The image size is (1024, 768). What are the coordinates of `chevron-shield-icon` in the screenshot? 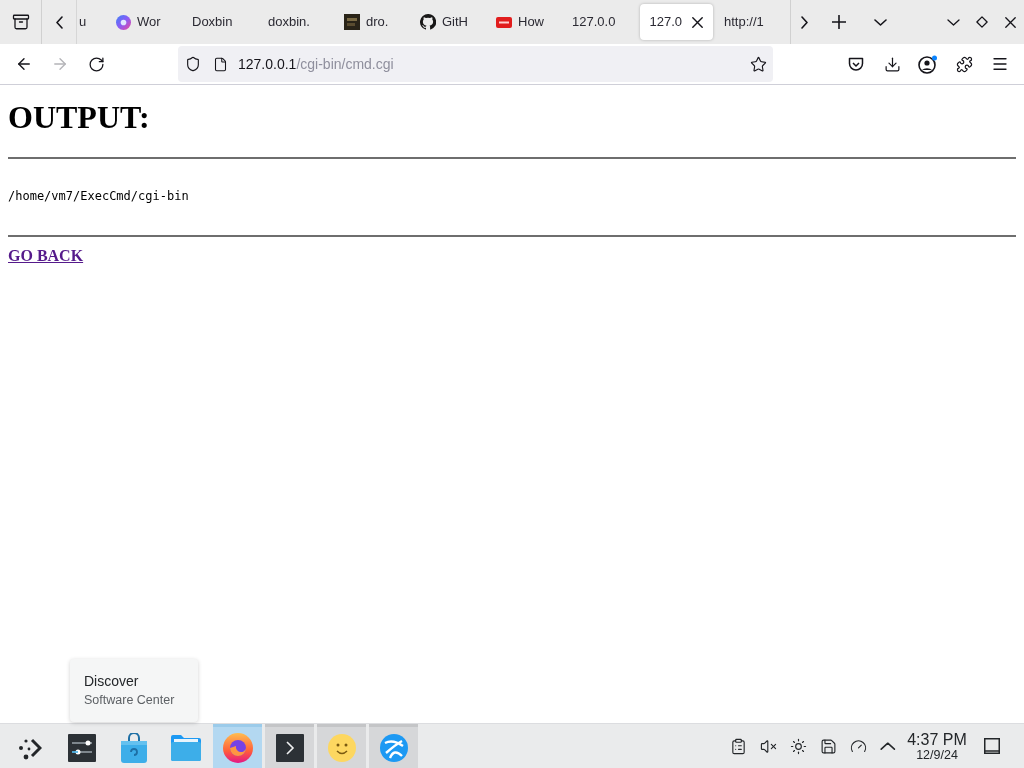 It's located at (856, 64).